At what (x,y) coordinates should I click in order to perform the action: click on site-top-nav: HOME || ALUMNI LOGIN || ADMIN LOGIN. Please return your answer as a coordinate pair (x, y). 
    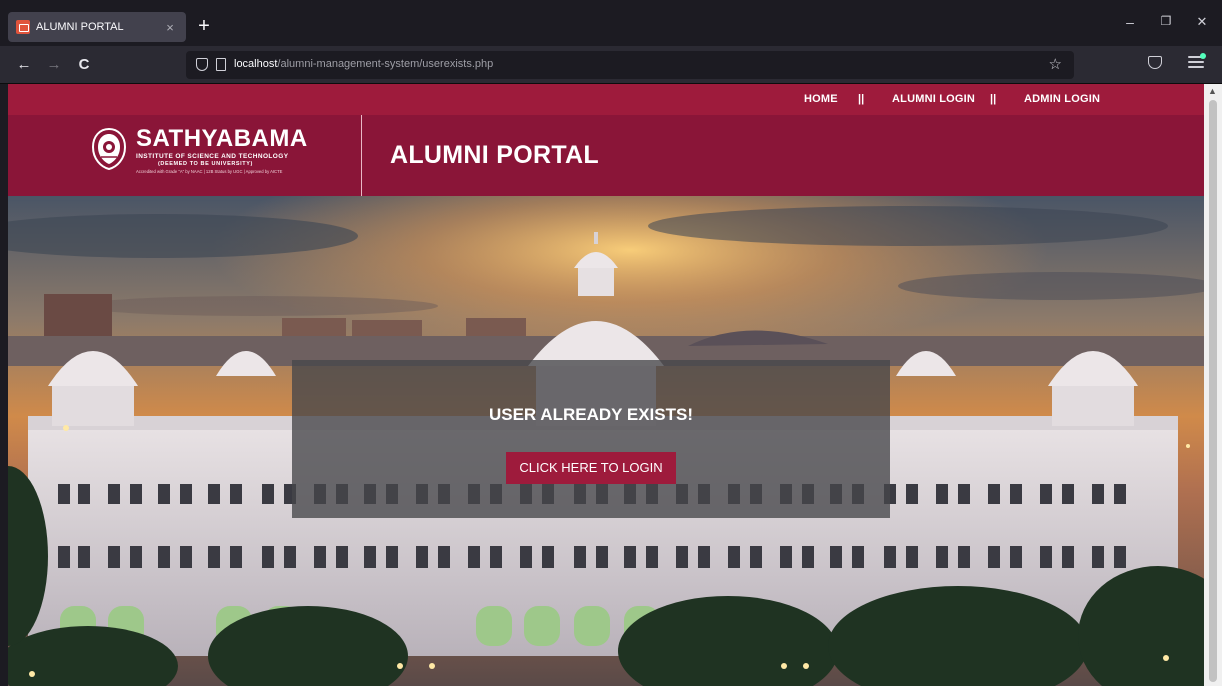
    Looking at the image, I should click on (606, 99).